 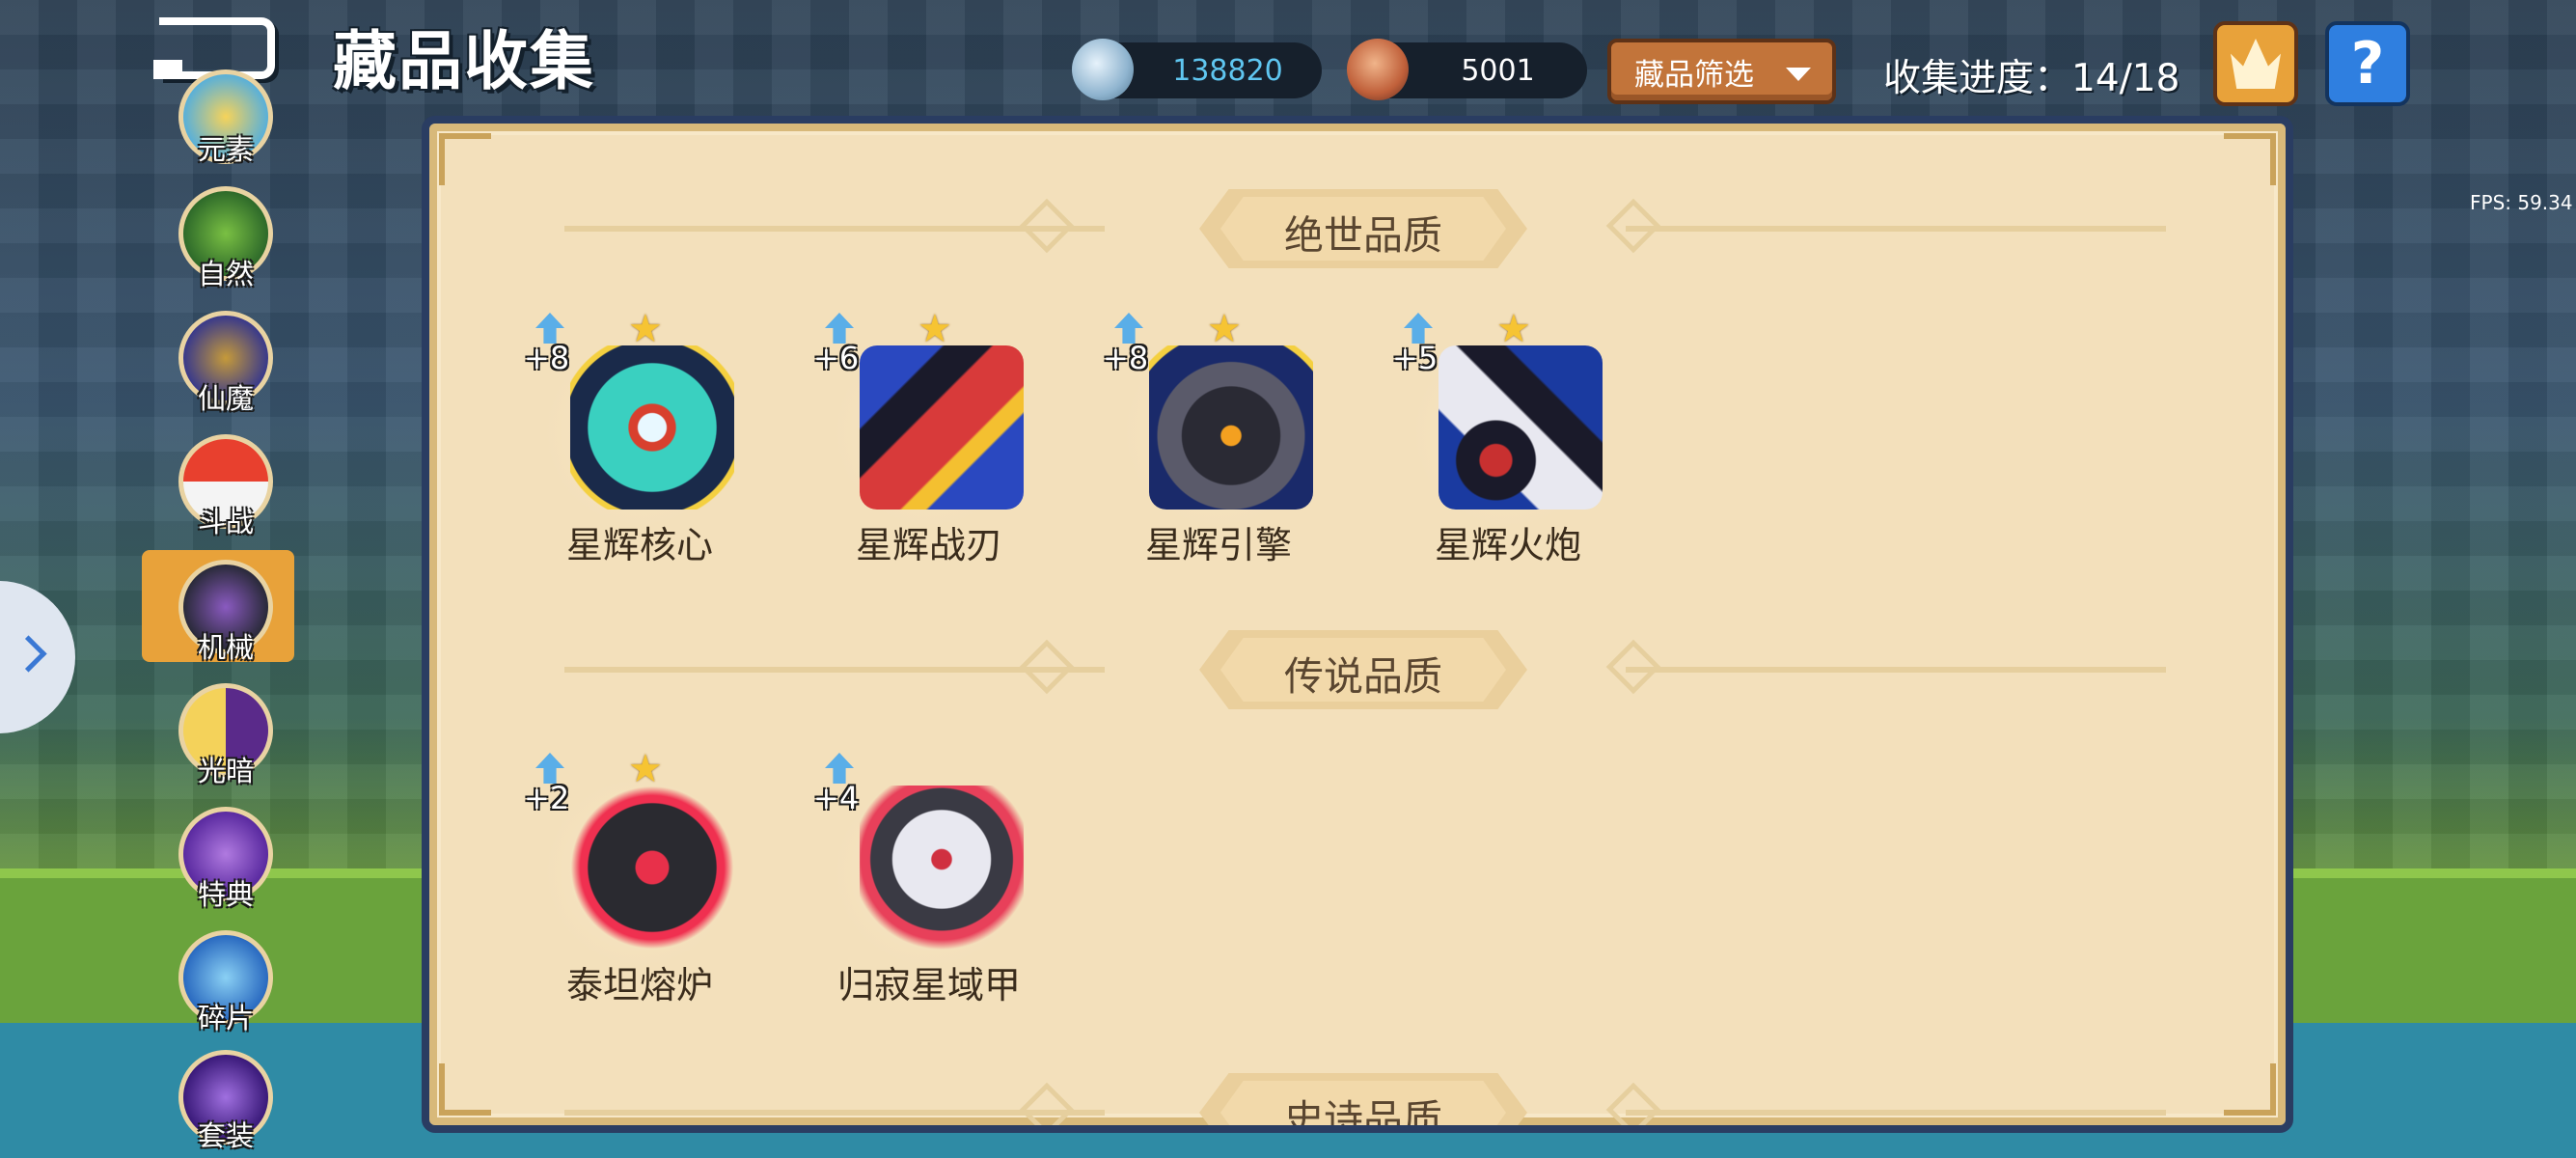 What do you see at coordinates (226, 365) in the screenshot?
I see `sidebar-item-xianmo: 仙魔` at bounding box center [226, 365].